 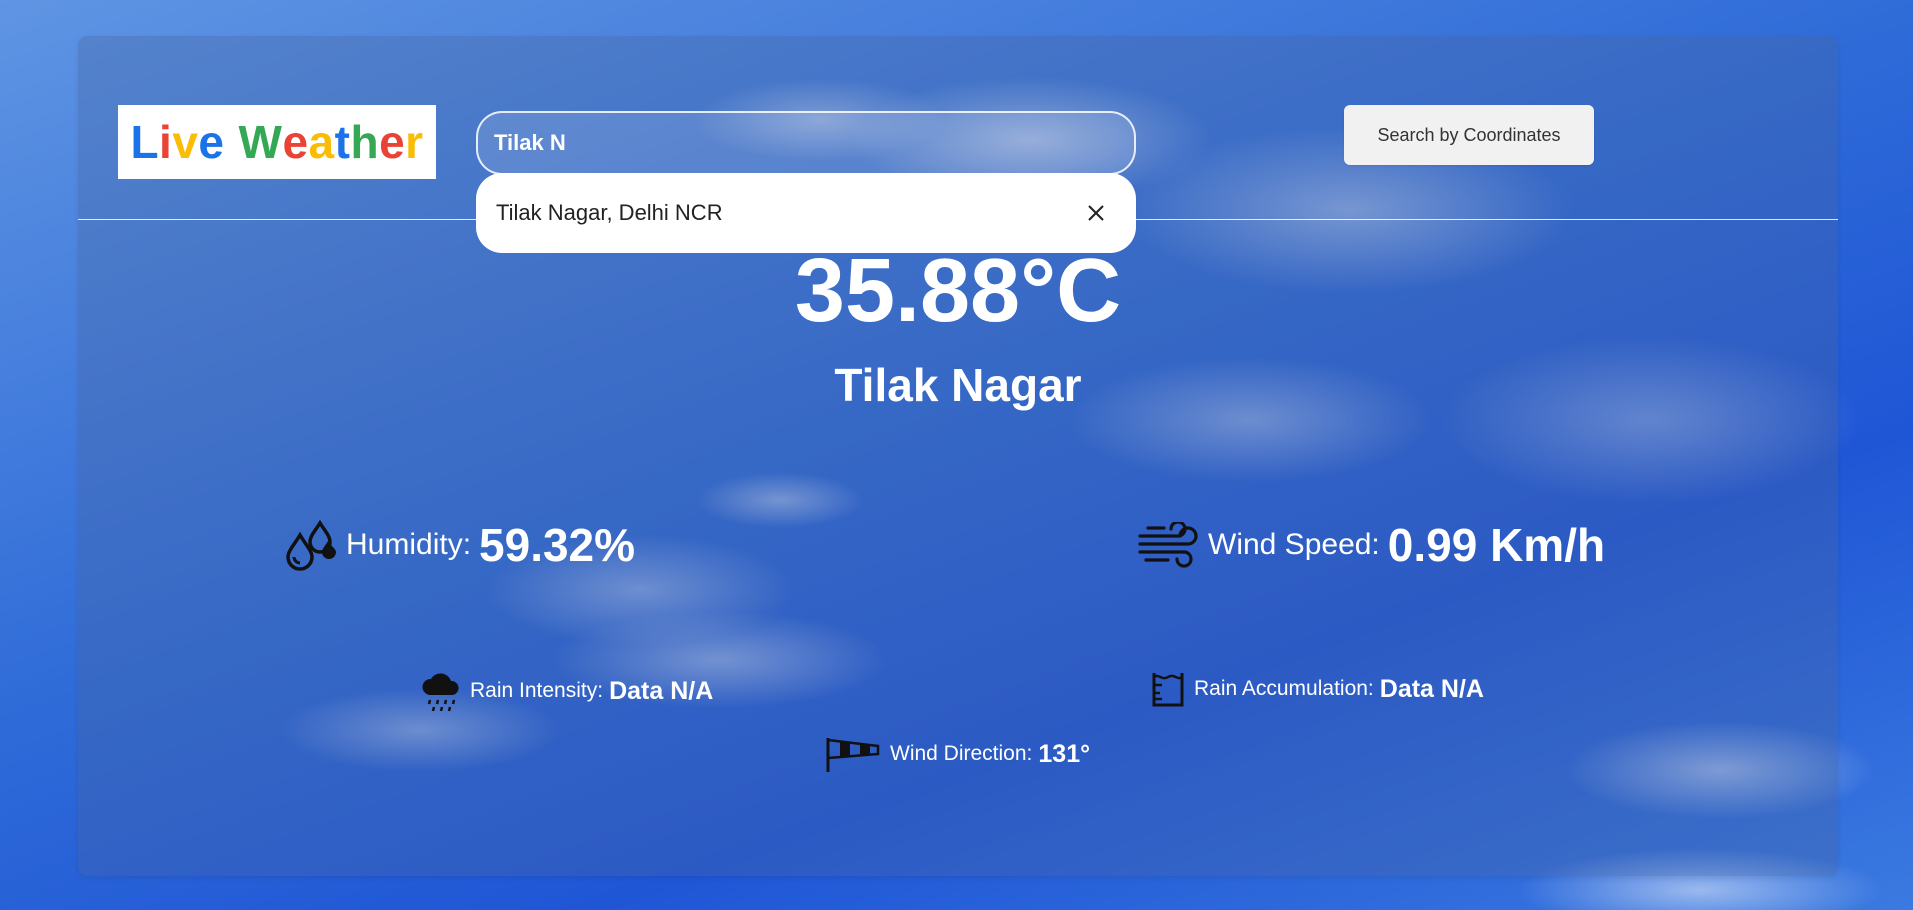 What do you see at coordinates (1169, 545) in the screenshot?
I see `wind-icon` at bounding box center [1169, 545].